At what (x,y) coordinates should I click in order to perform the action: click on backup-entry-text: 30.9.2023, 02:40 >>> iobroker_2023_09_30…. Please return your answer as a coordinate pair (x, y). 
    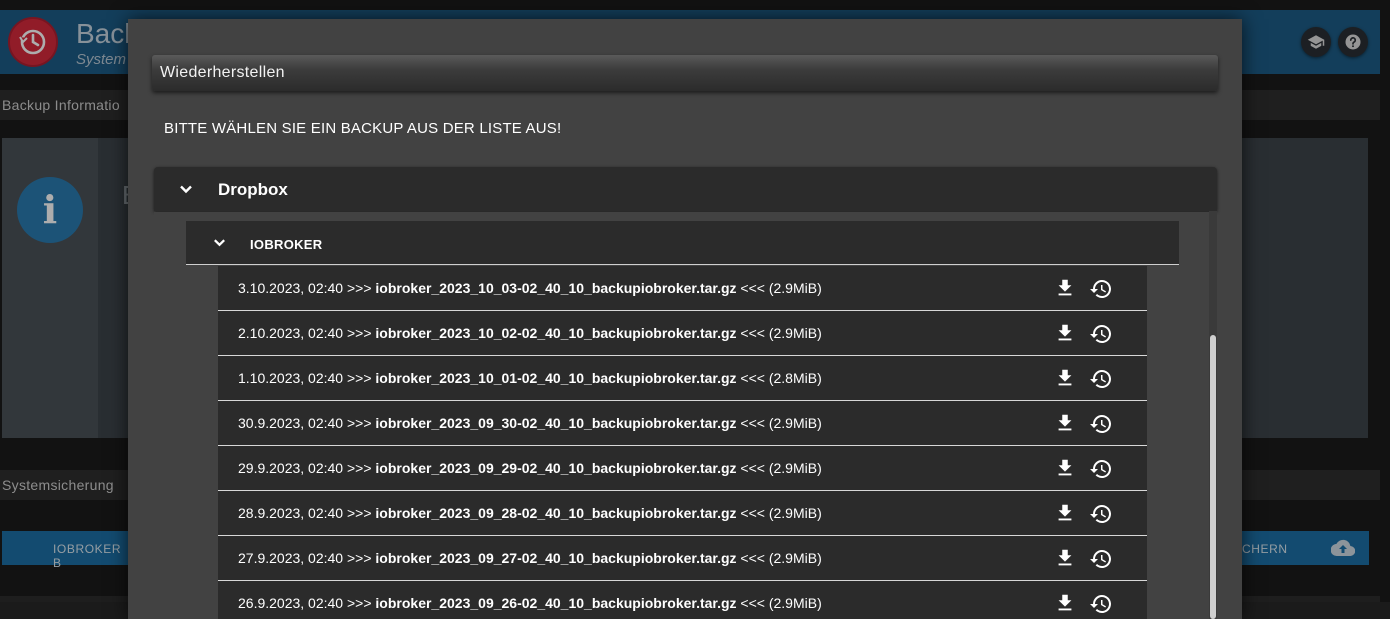
    Looking at the image, I should click on (530, 423).